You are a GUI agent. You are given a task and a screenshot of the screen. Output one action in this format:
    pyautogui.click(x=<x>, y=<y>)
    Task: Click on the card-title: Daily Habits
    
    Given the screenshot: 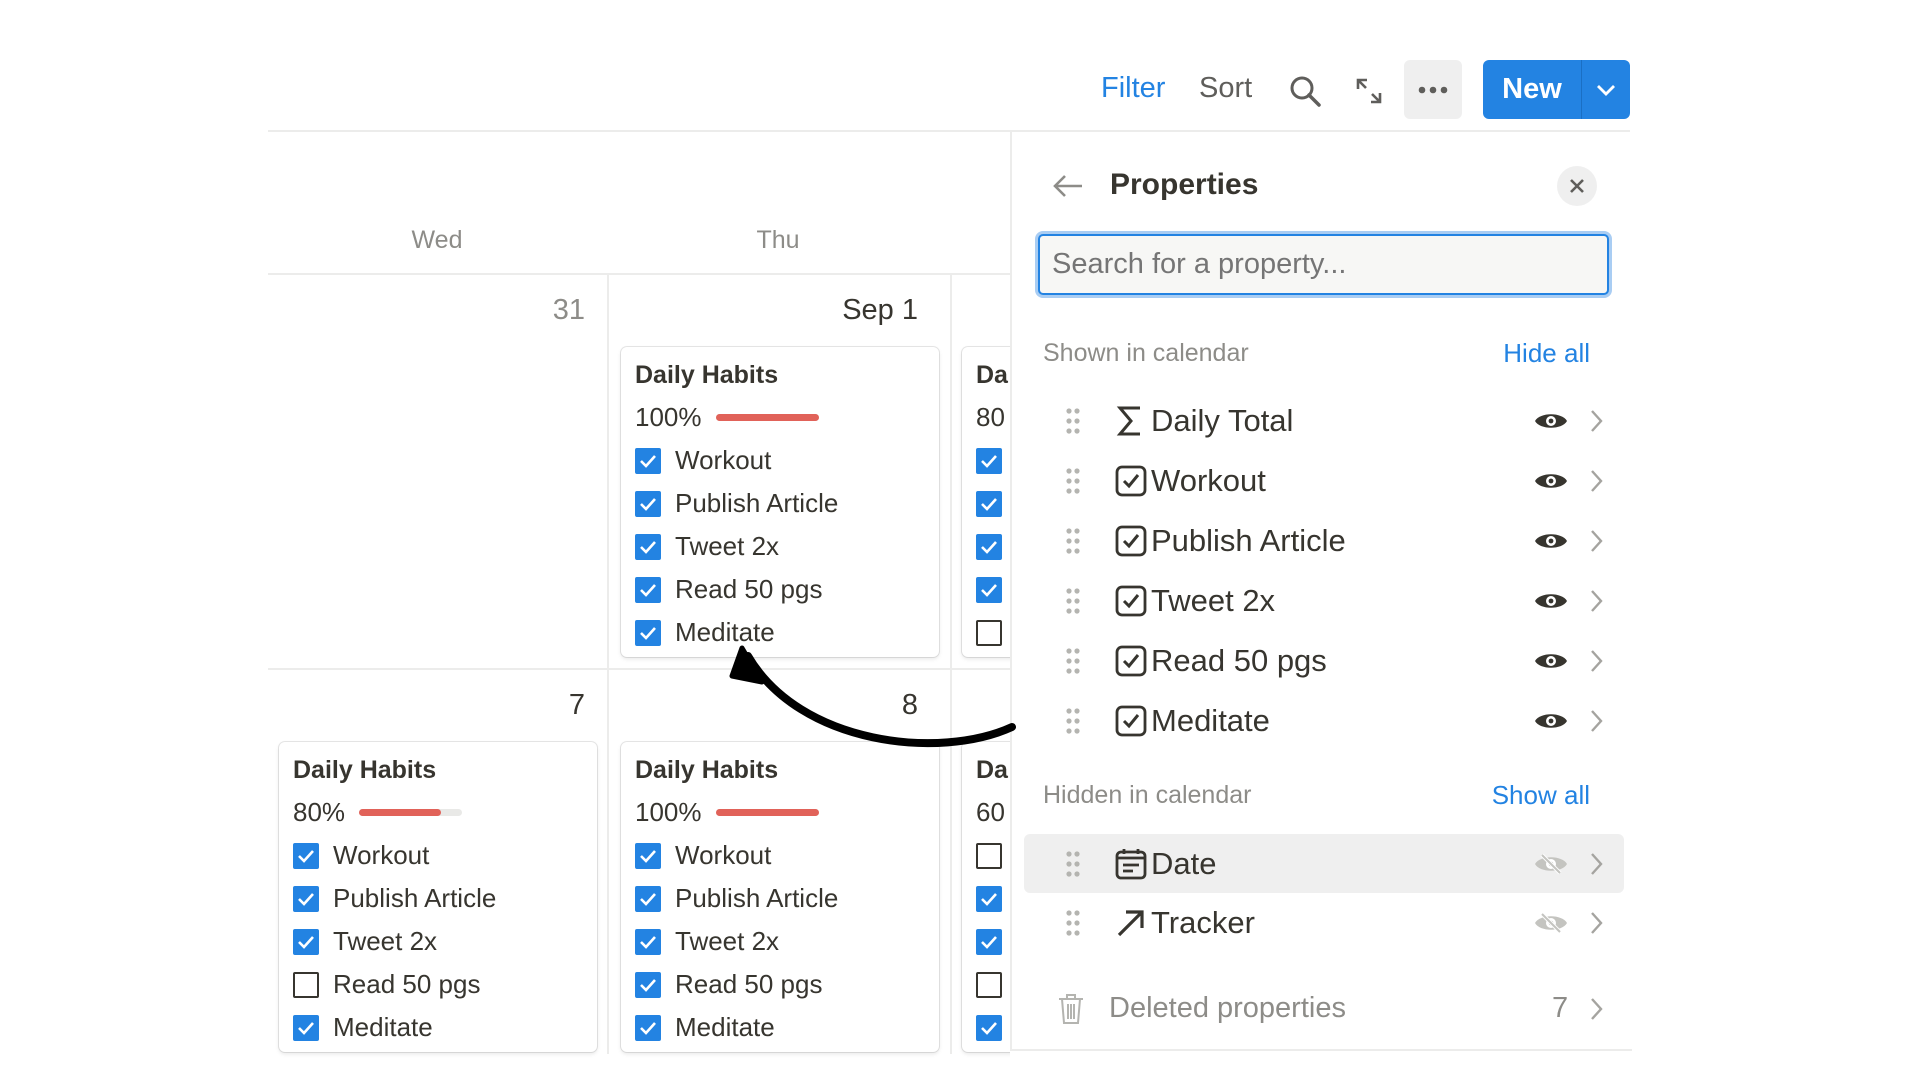 What is the action you would take?
    pyautogui.click(x=707, y=770)
    